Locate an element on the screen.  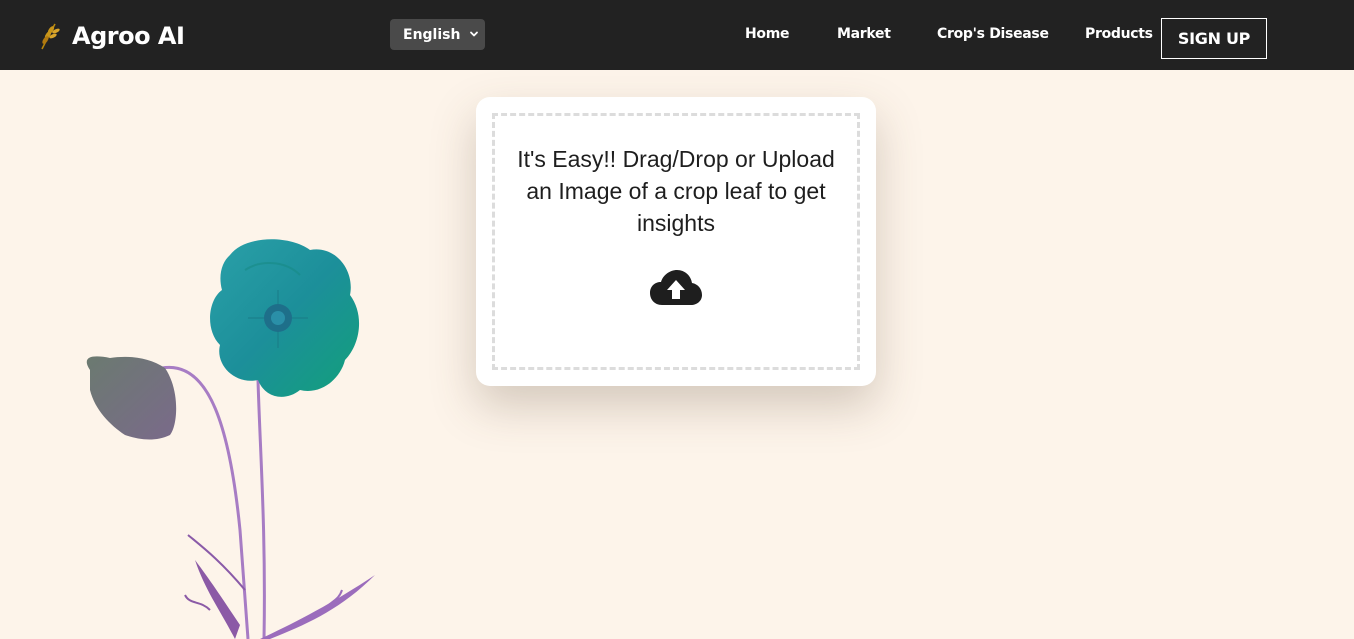
nav-home: Home is located at coordinates (767, 34).